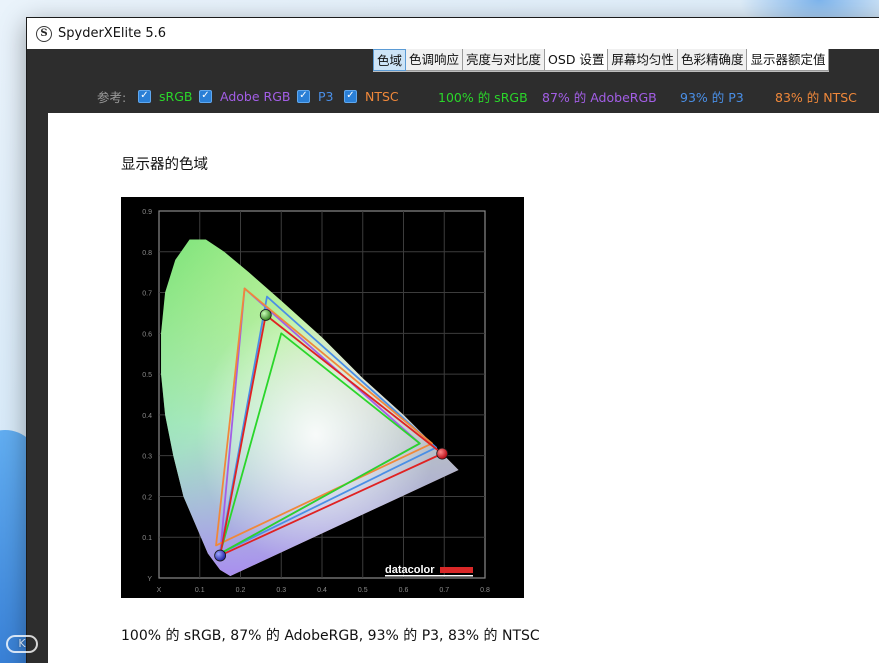 This screenshot has width=879, height=663. What do you see at coordinates (453, 33) in the screenshot?
I see `title-bar: S SpyderXElite 5.6` at bounding box center [453, 33].